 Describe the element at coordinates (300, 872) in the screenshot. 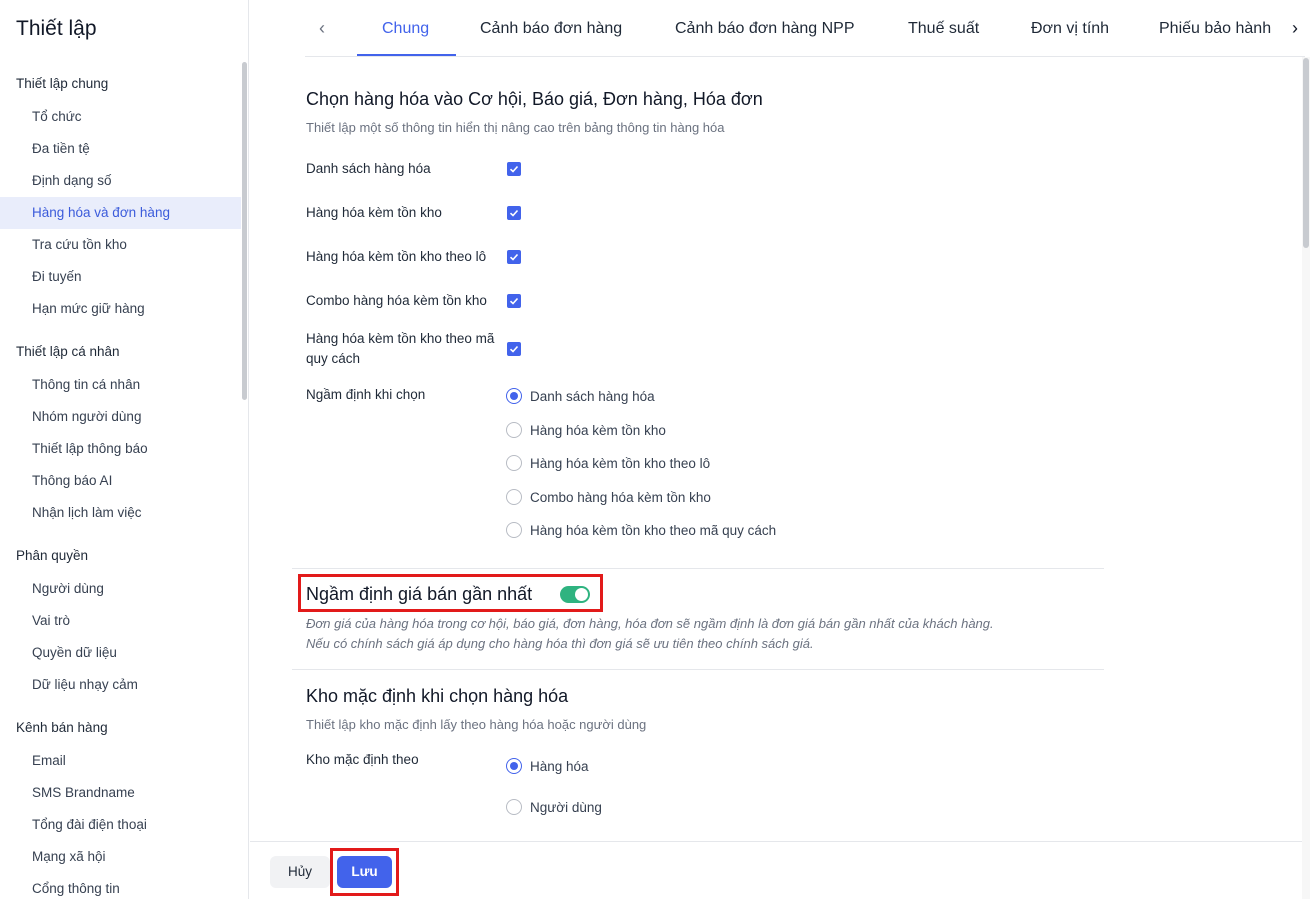

I see `cancel-button: Hủy` at that location.